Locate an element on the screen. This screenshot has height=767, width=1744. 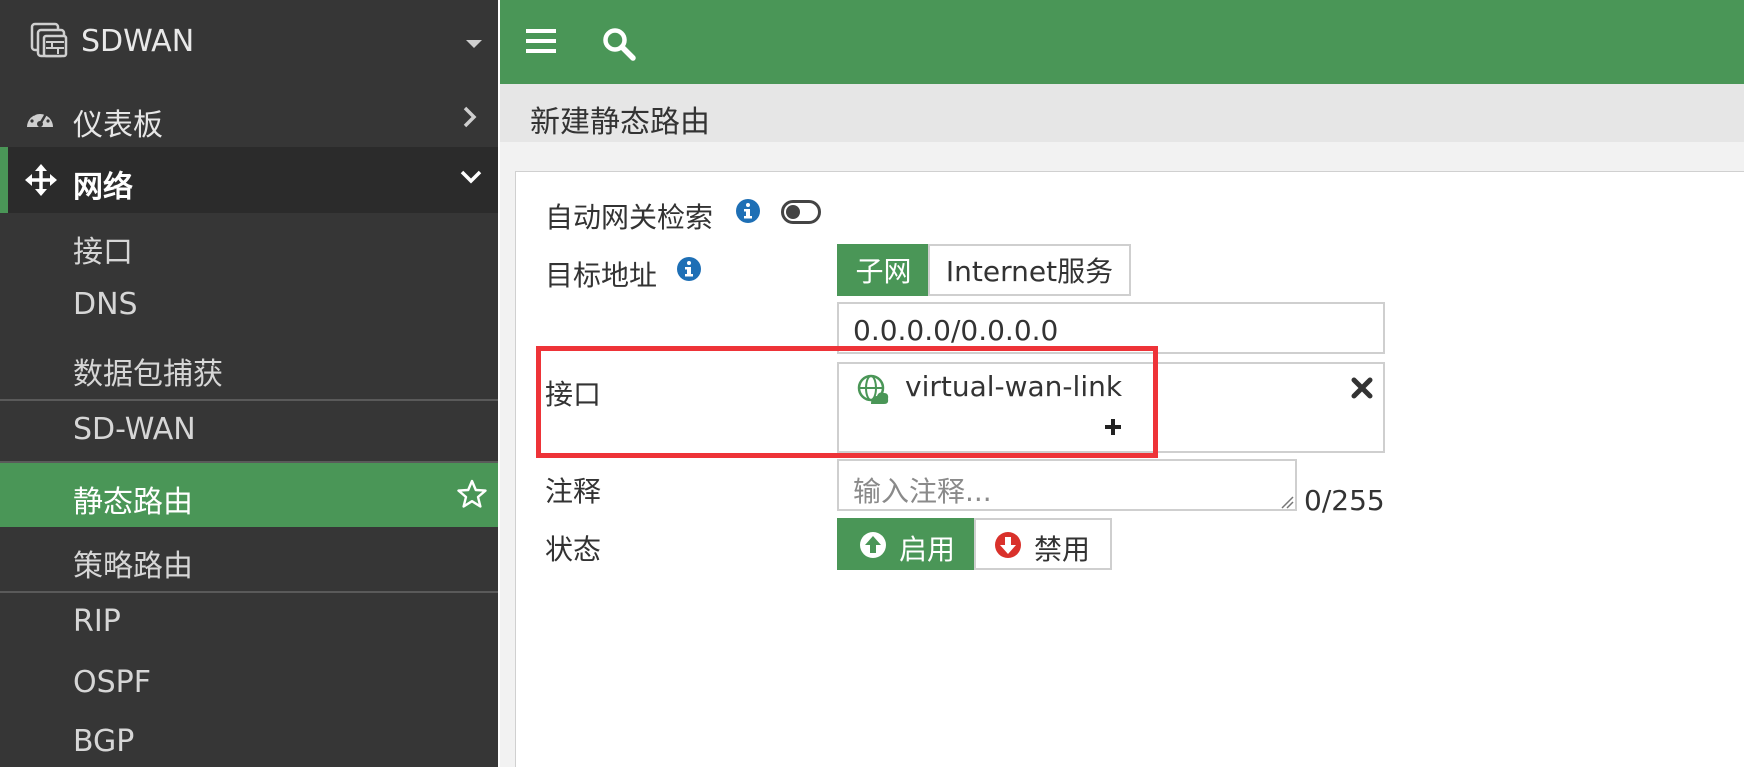
sidebar-item-interfaces: 接口 is located at coordinates (249, 246).